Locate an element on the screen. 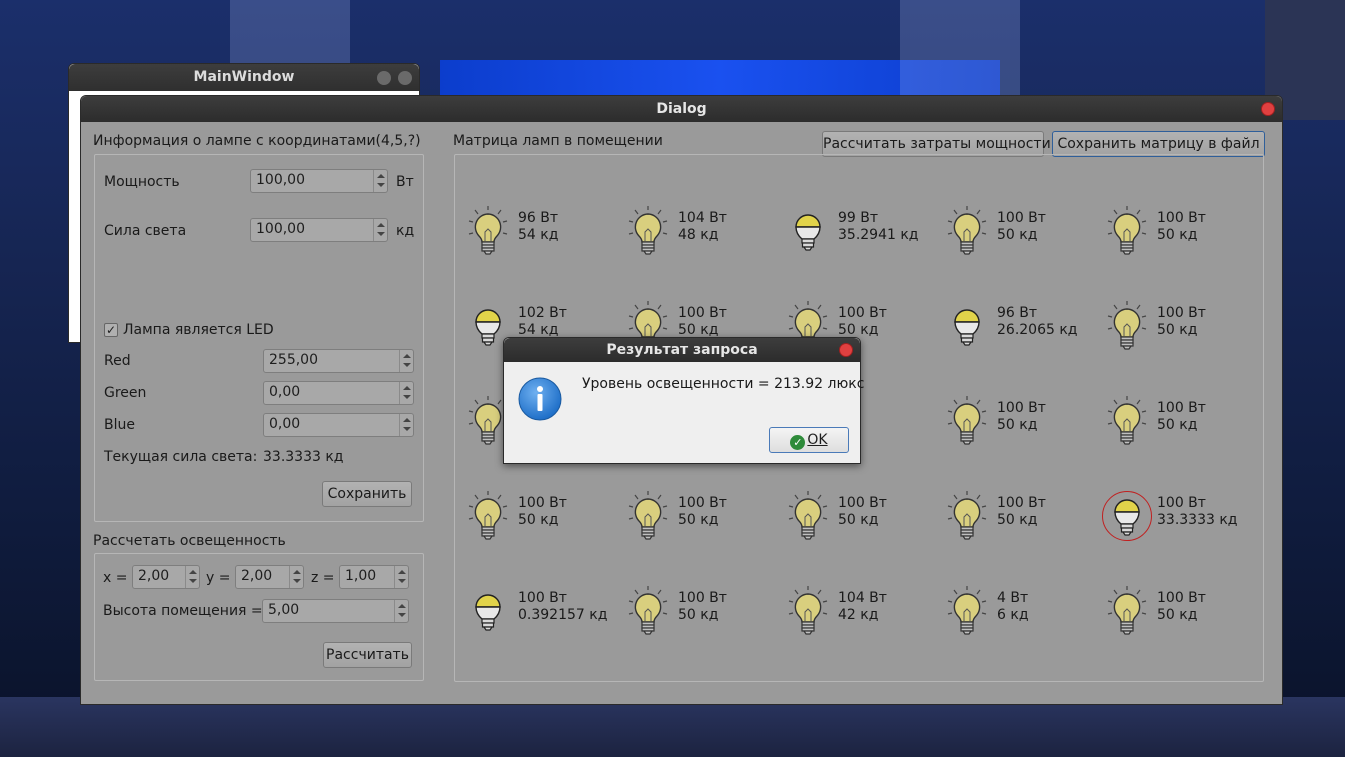 The height and width of the screenshot is (757, 1345). lamp-cell: 96 Вт 26.2065 кд is located at coordinates (1030, 331).